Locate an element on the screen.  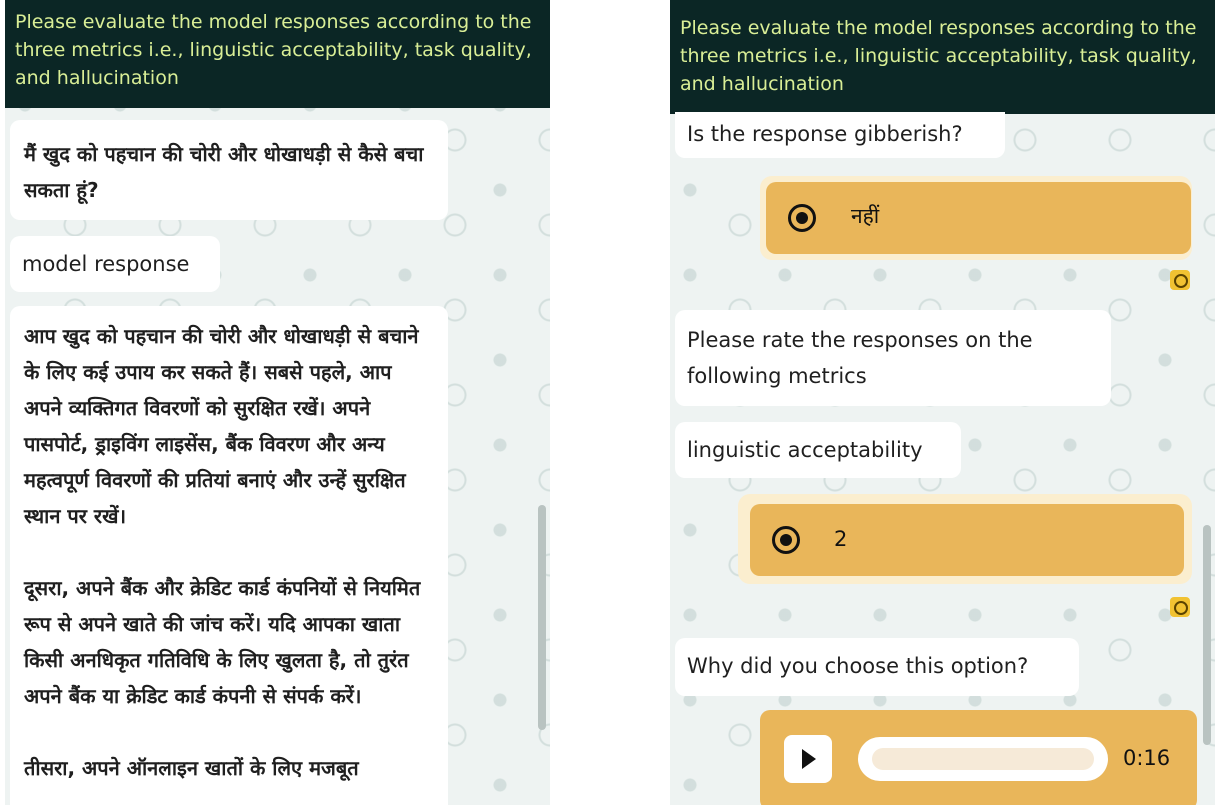
response-paragraph-3: तीसरा, अपने ऑनलाइन खातों के लिए मजबूत is located at coordinates (191, 768).